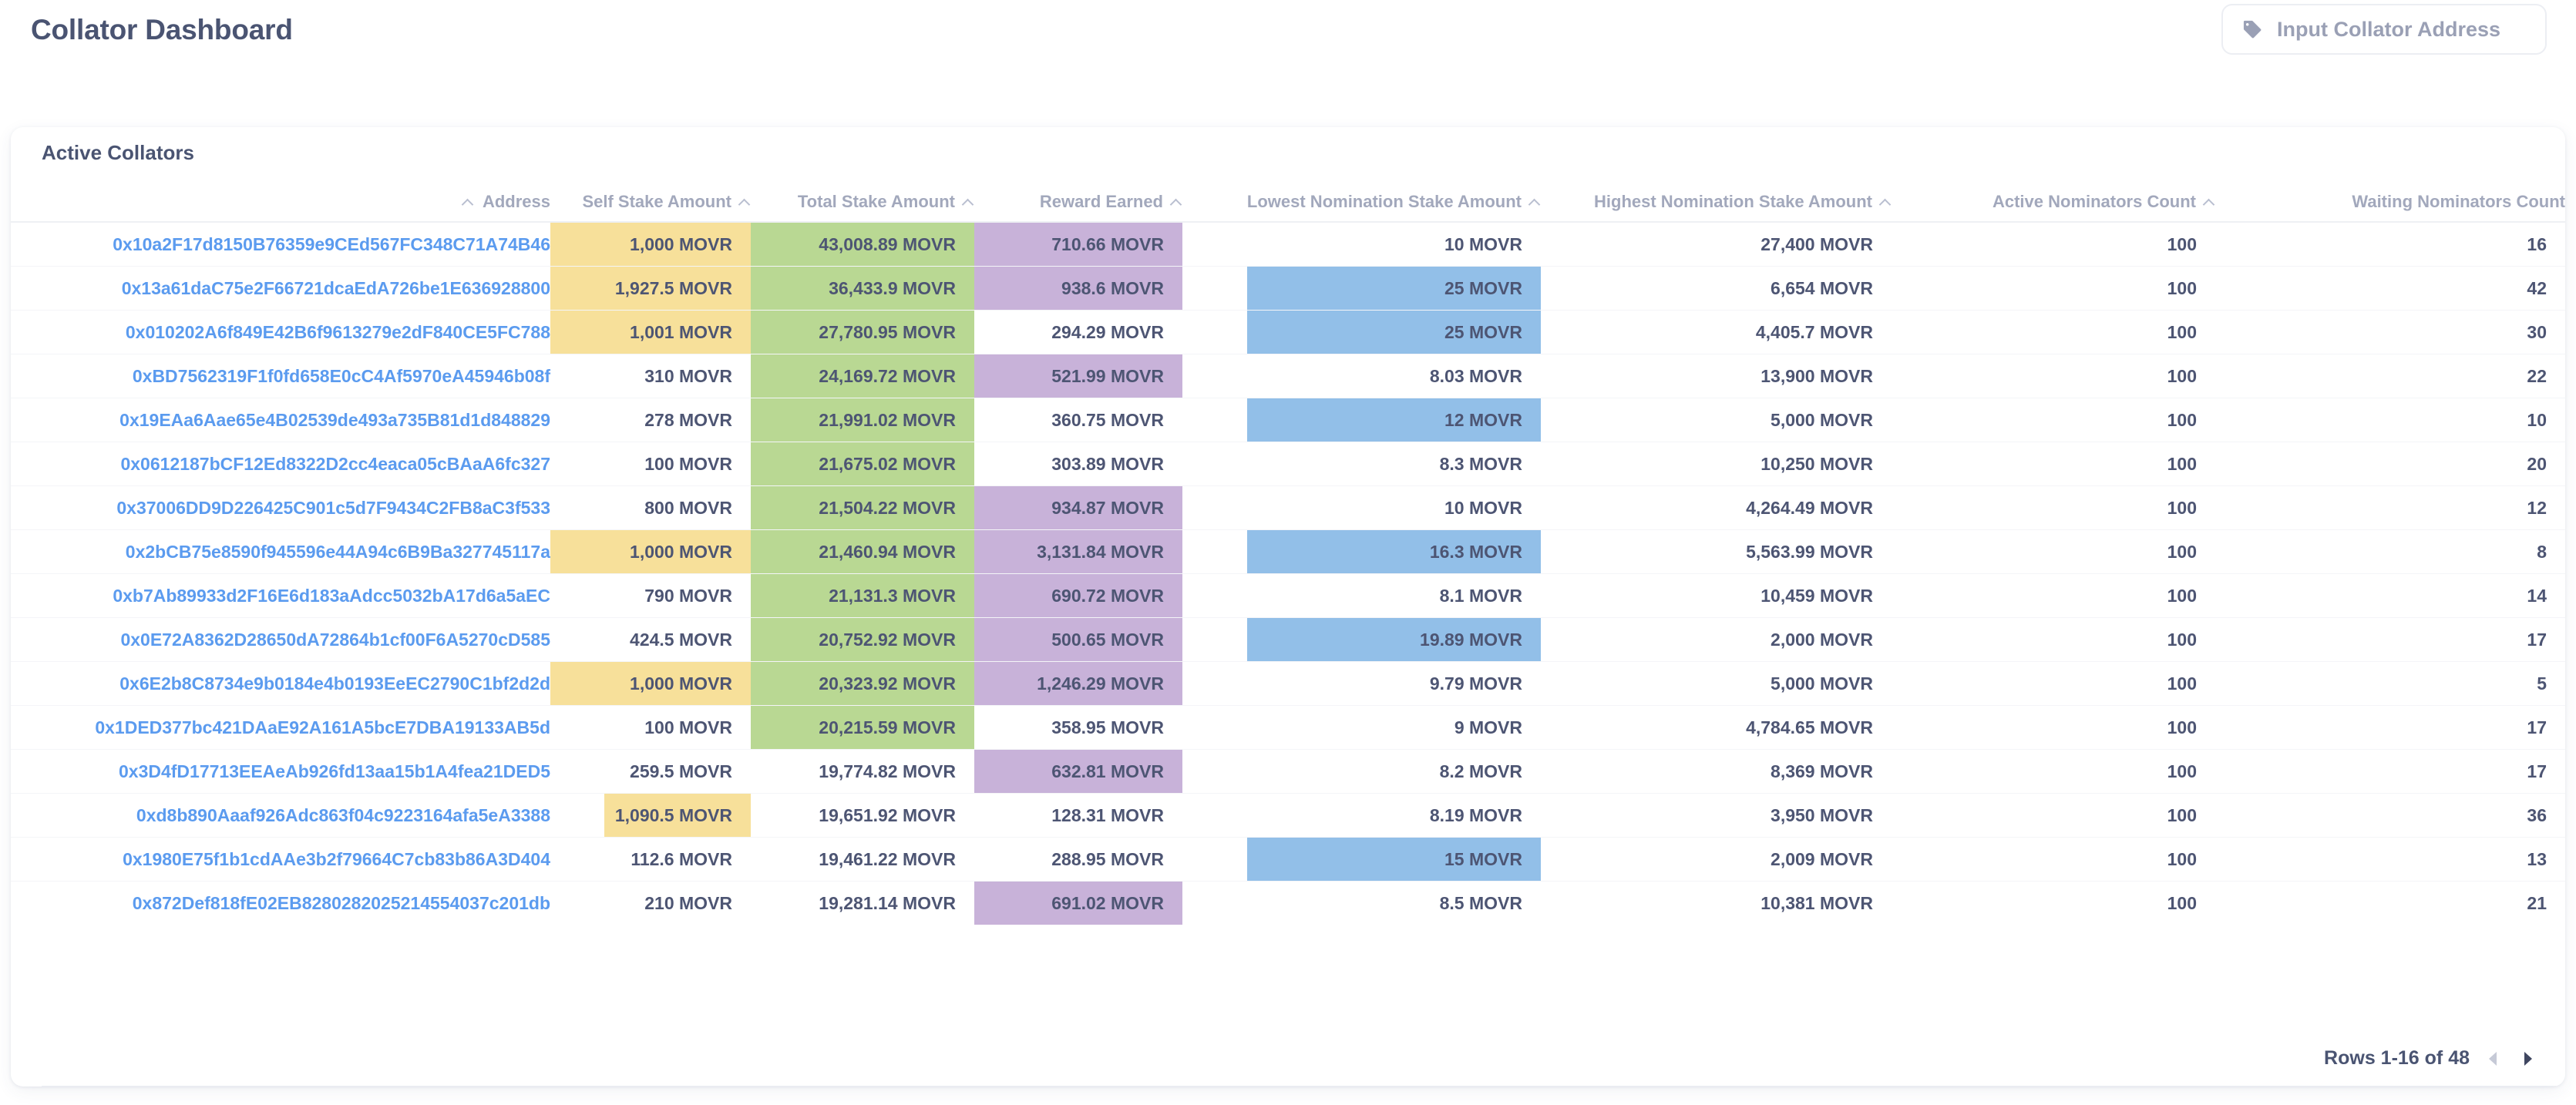  I want to click on column-header-total: Total Stake Amount, so click(862, 197).